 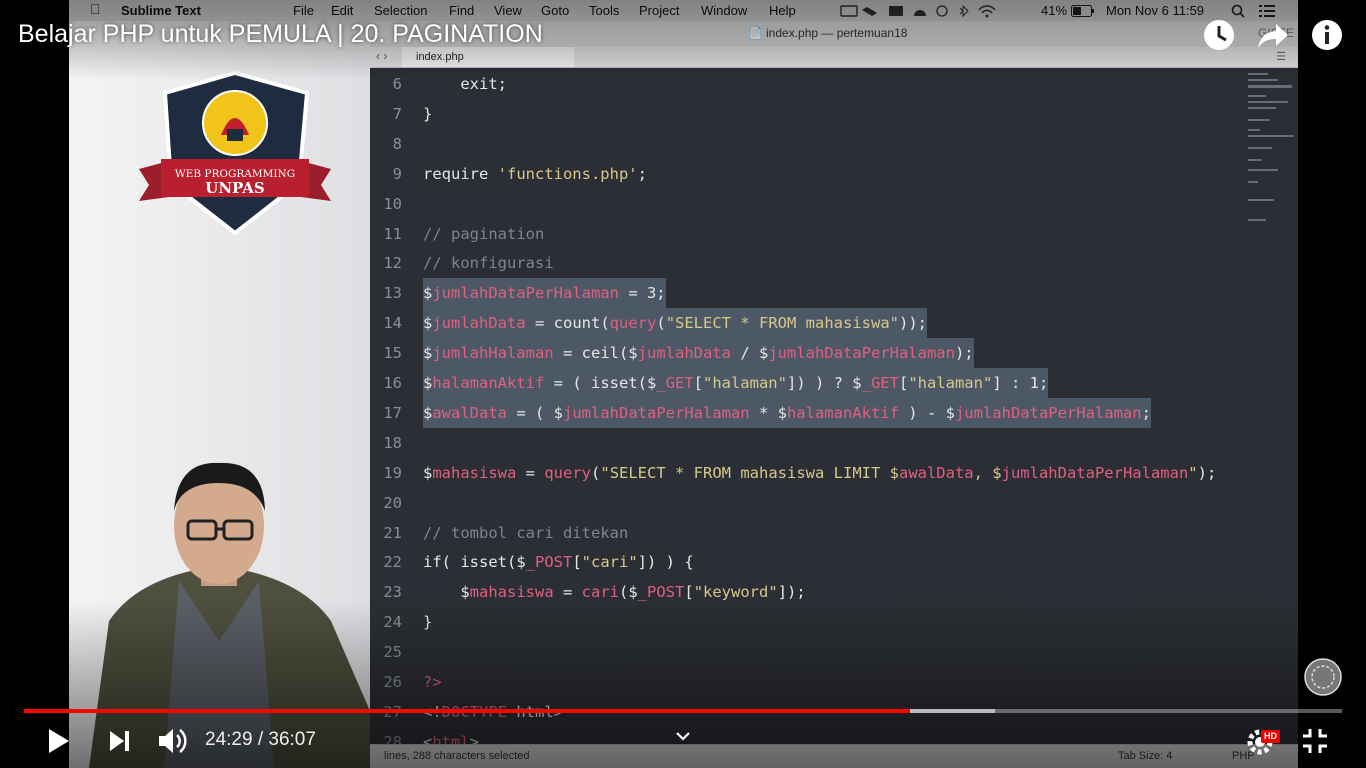 I want to click on code-line: 6 exit;, so click(x=834, y=84).